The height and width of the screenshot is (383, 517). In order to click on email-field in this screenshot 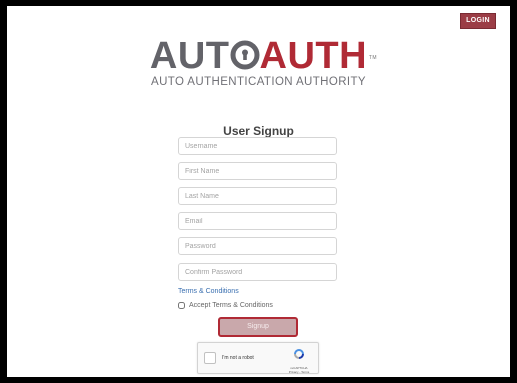, I will do `click(257, 221)`.